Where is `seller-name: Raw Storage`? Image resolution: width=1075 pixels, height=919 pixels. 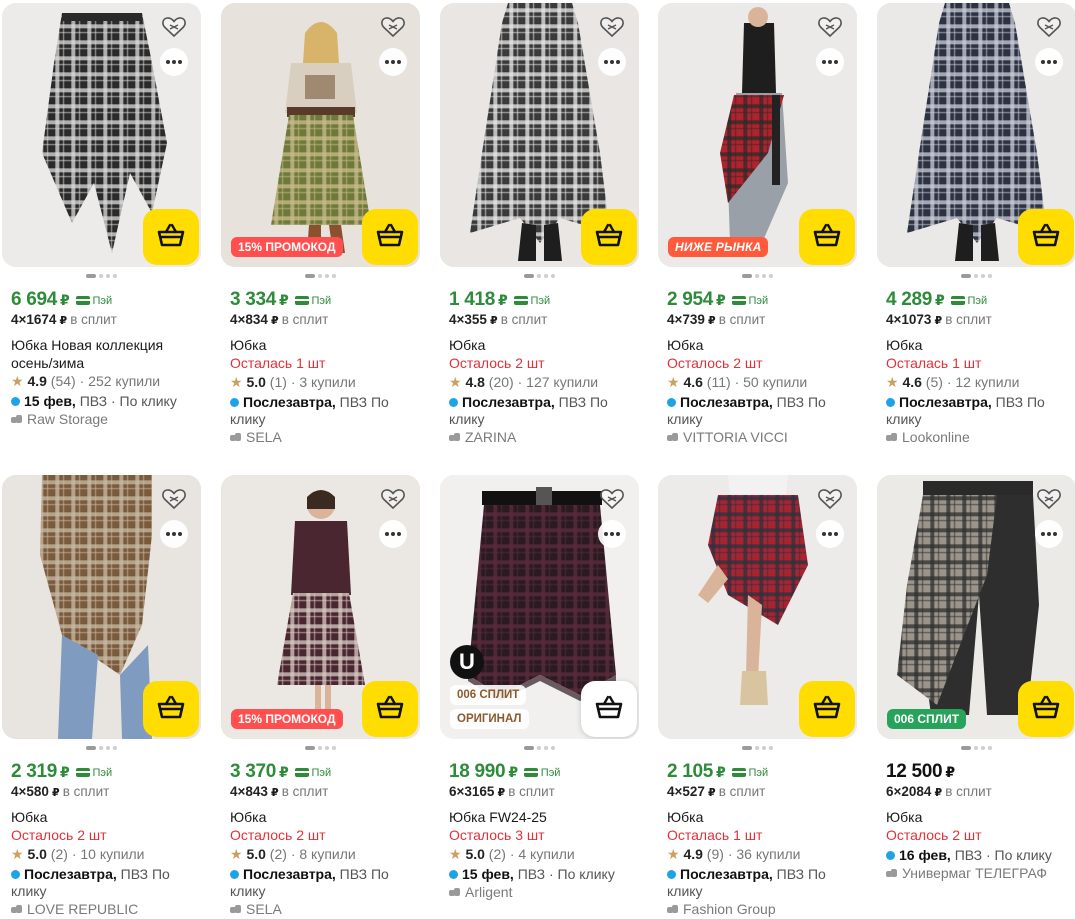
seller-name: Raw Storage is located at coordinates (101, 419).